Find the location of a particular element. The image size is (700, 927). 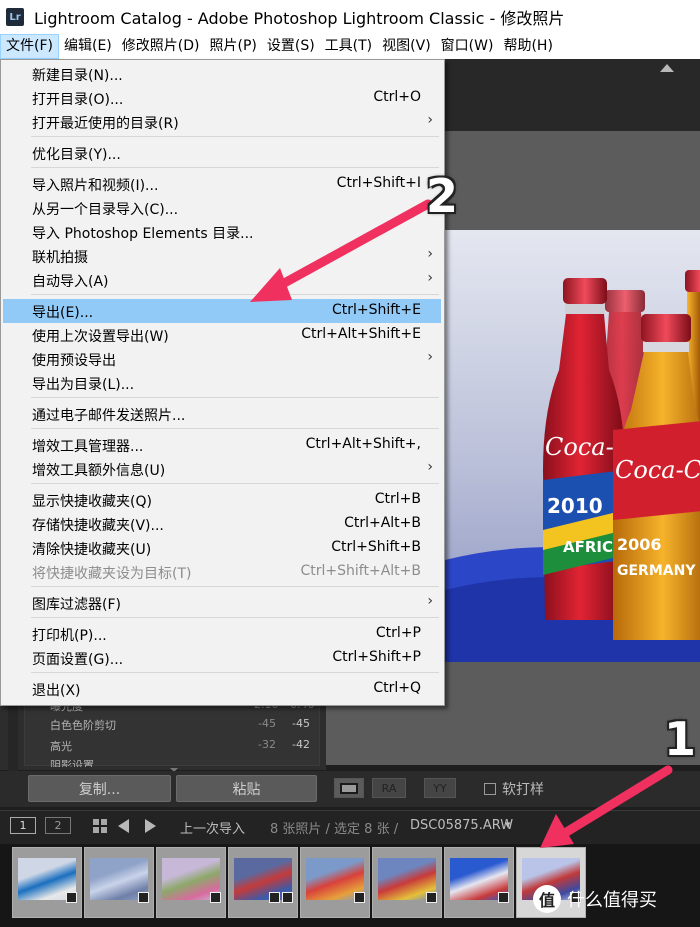

filename-dropdown-icon: ▾ is located at coordinates (508, 824).